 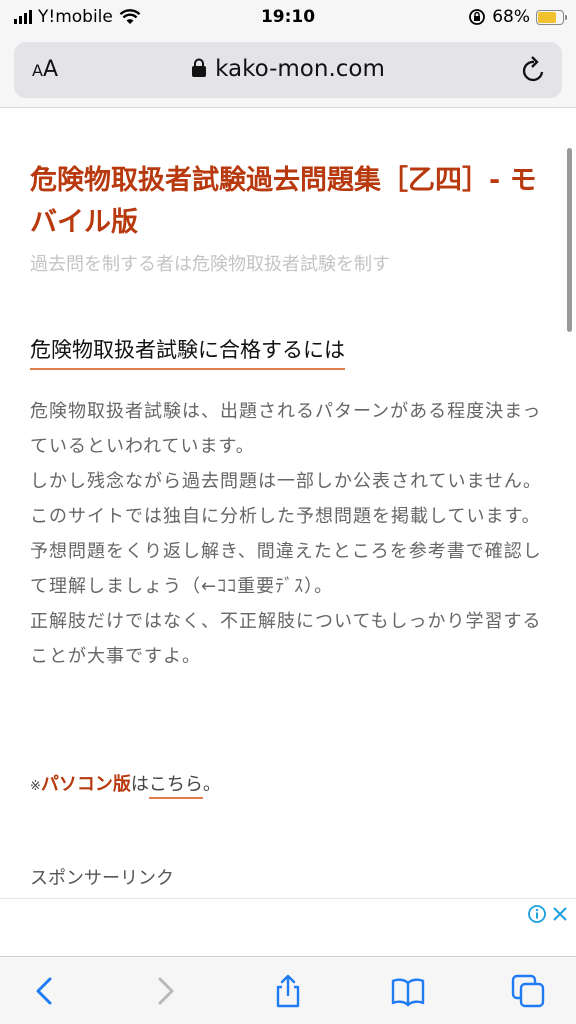 I want to click on address-bar: AA kako-mon.com, so click(x=288, y=70).